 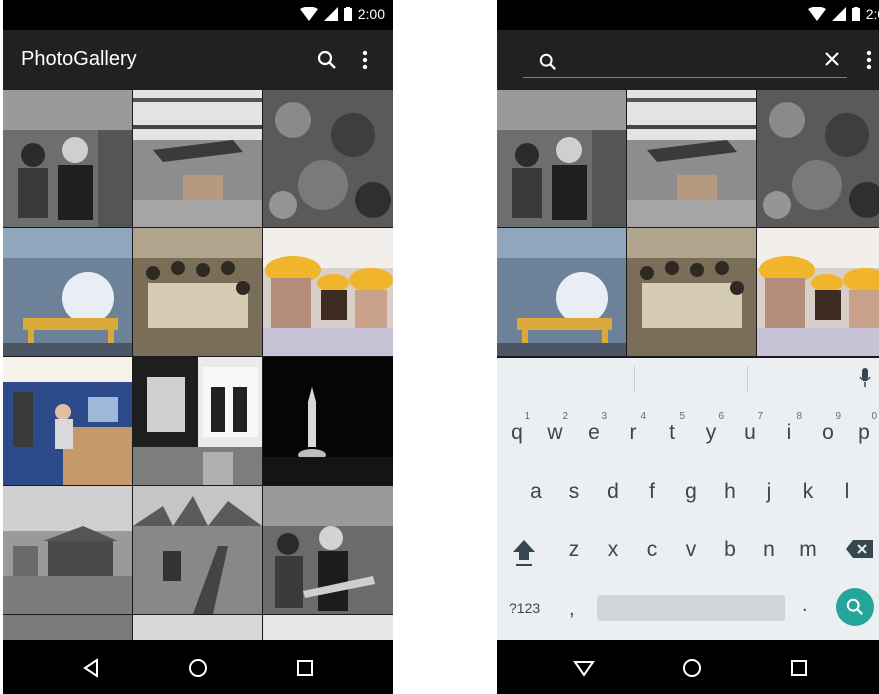 I want to click on app-title: PhotoGallery, so click(x=79, y=59).